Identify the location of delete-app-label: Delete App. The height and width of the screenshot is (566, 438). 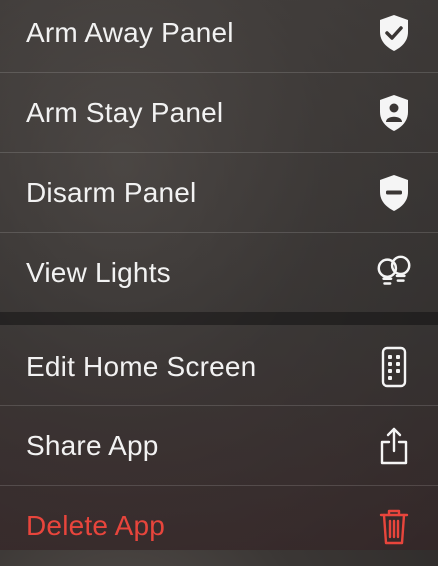
(95, 525).